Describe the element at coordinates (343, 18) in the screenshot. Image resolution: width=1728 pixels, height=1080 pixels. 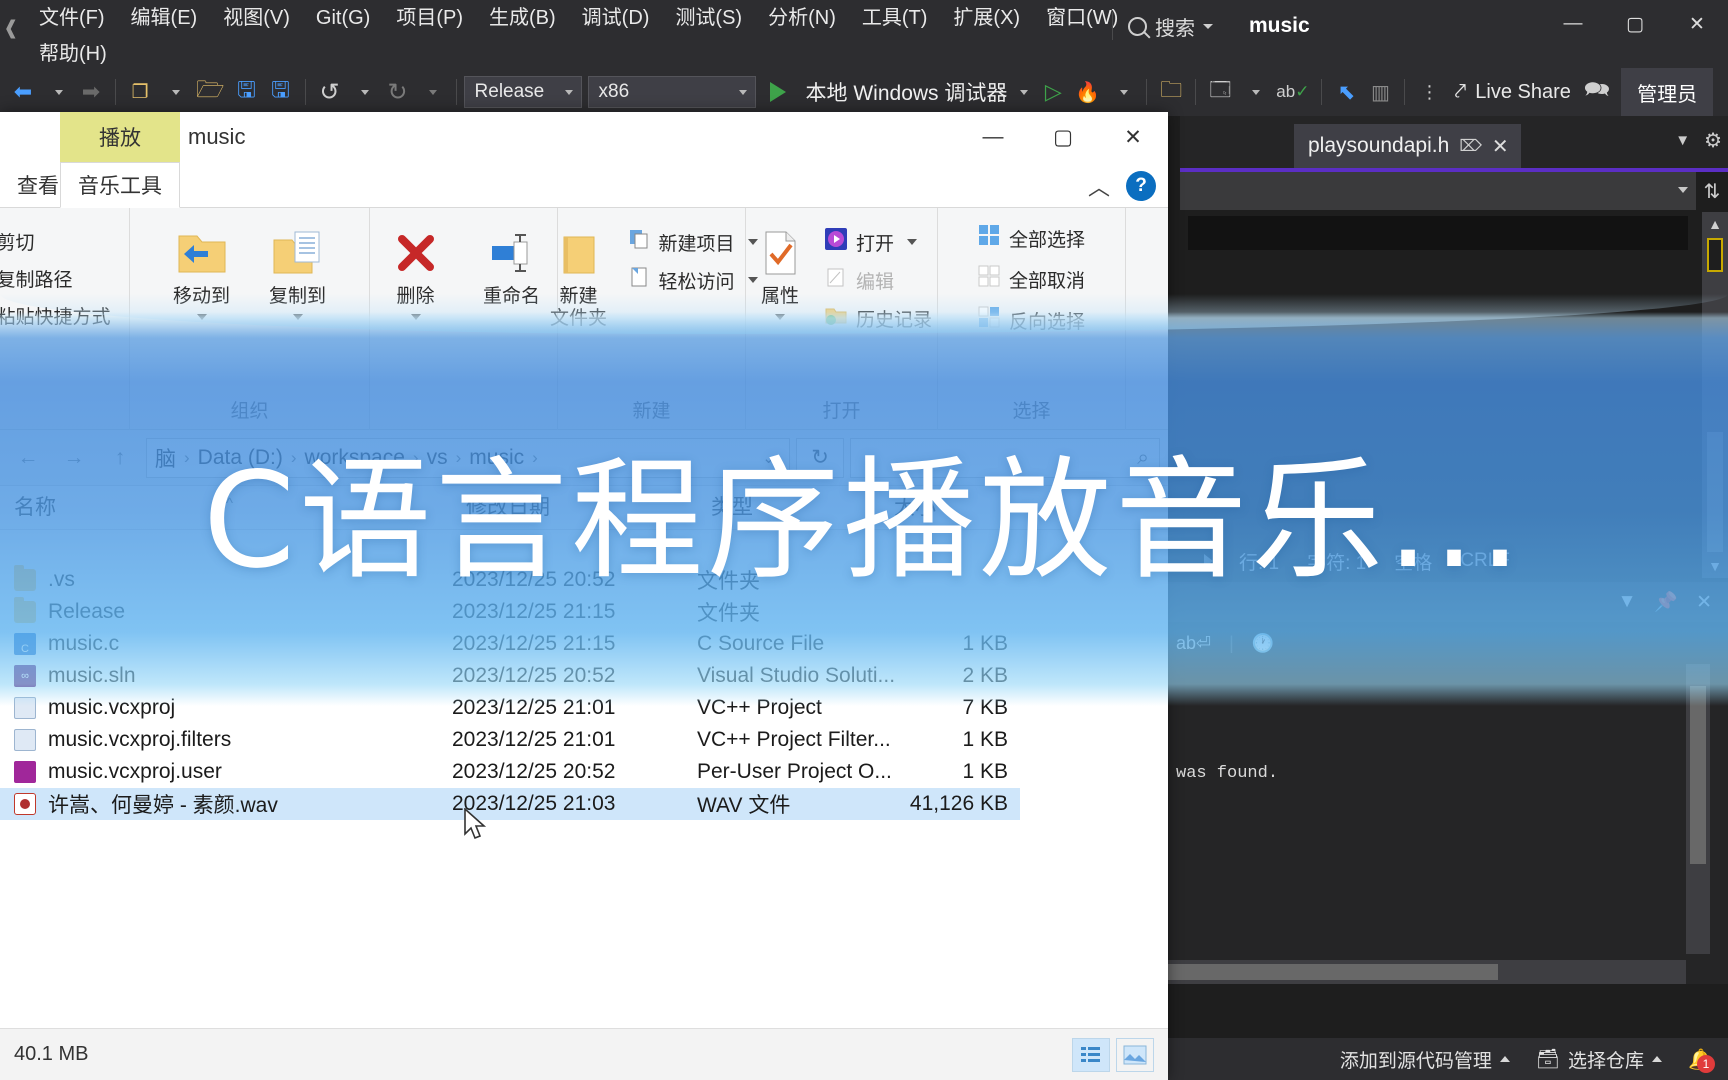
I see `menu-git: Git(G)` at that location.